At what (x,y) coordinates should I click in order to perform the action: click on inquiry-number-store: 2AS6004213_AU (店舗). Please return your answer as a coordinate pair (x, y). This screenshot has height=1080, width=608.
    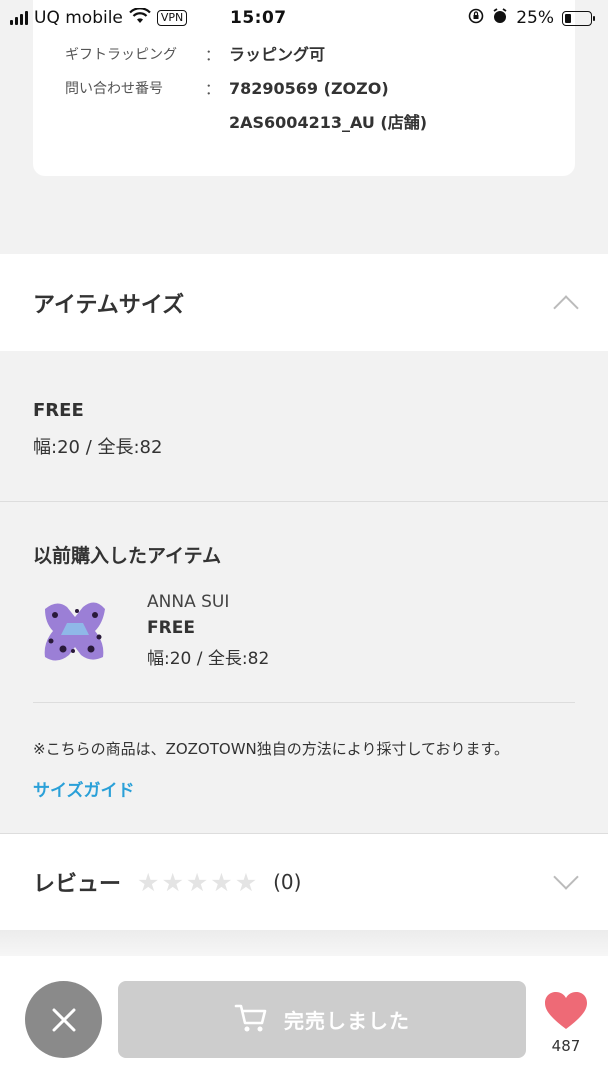
    Looking at the image, I should click on (328, 122).